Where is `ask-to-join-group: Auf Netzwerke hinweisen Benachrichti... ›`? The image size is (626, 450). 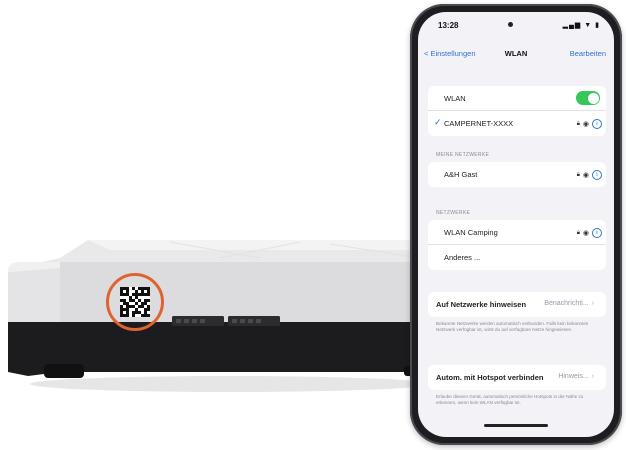 ask-to-join-group: Auf Netzwerke hinweisen Benachrichti... › is located at coordinates (517, 304).